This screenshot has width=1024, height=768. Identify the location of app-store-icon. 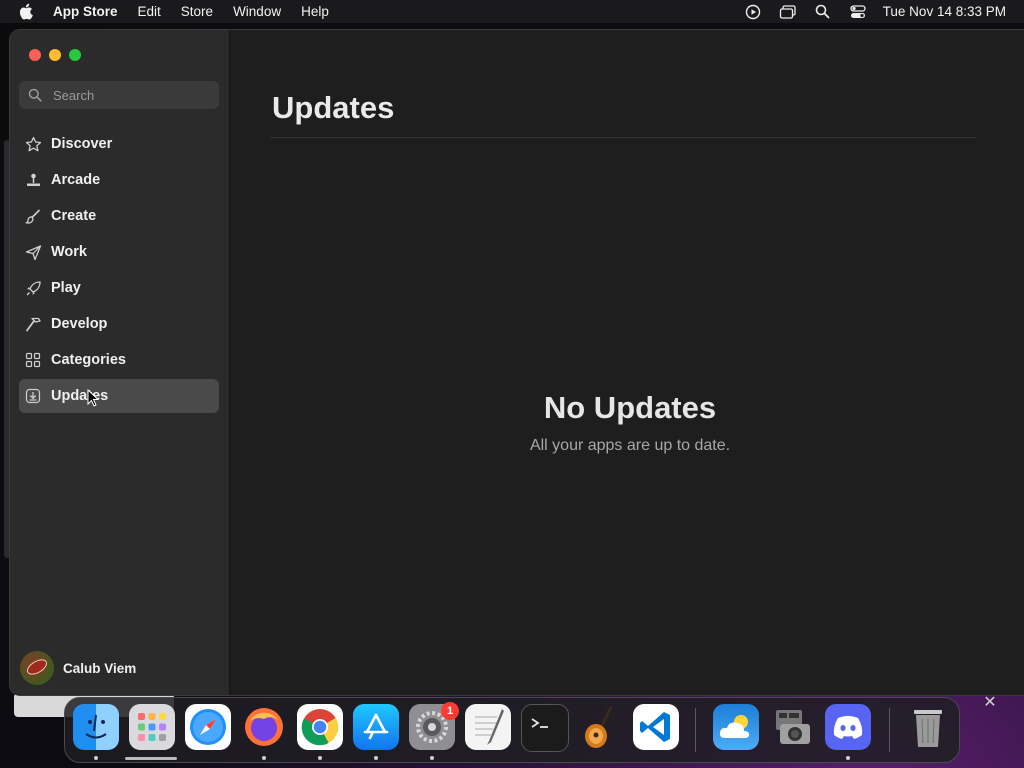
(376, 726).